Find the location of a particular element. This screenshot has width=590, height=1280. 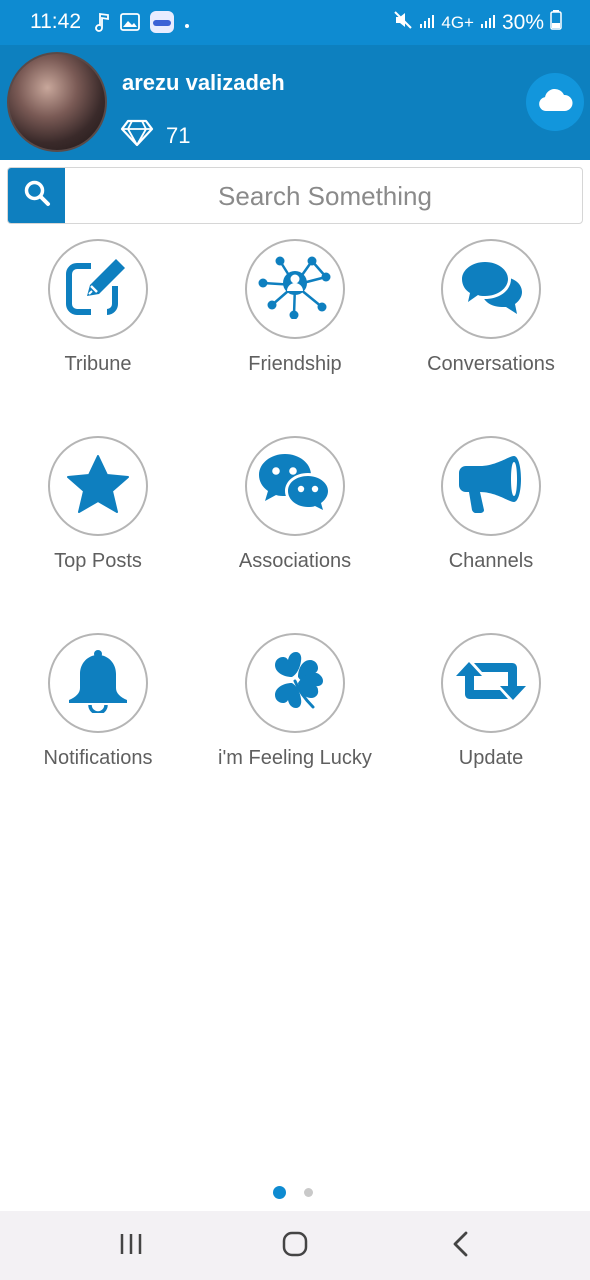

menu-item-label: Top Posts is located at coordinates (98, 561).